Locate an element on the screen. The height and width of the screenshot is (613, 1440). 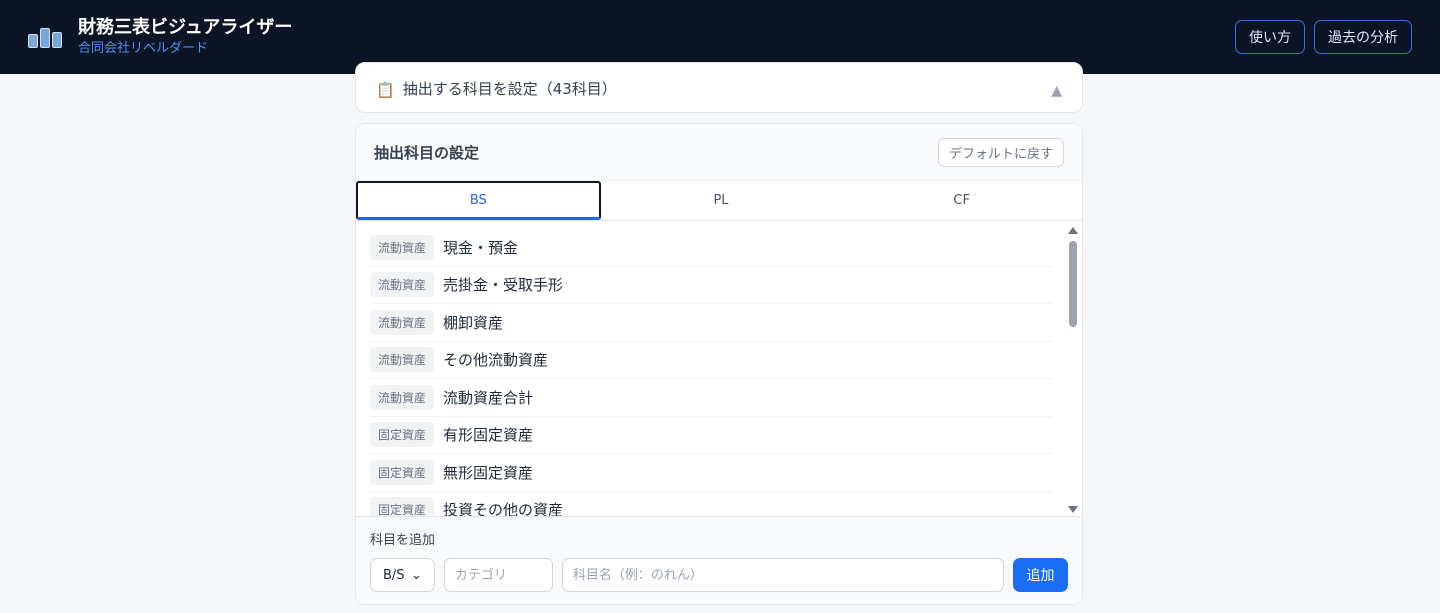
tab-pl: PL is located at coordinates (721, 200).